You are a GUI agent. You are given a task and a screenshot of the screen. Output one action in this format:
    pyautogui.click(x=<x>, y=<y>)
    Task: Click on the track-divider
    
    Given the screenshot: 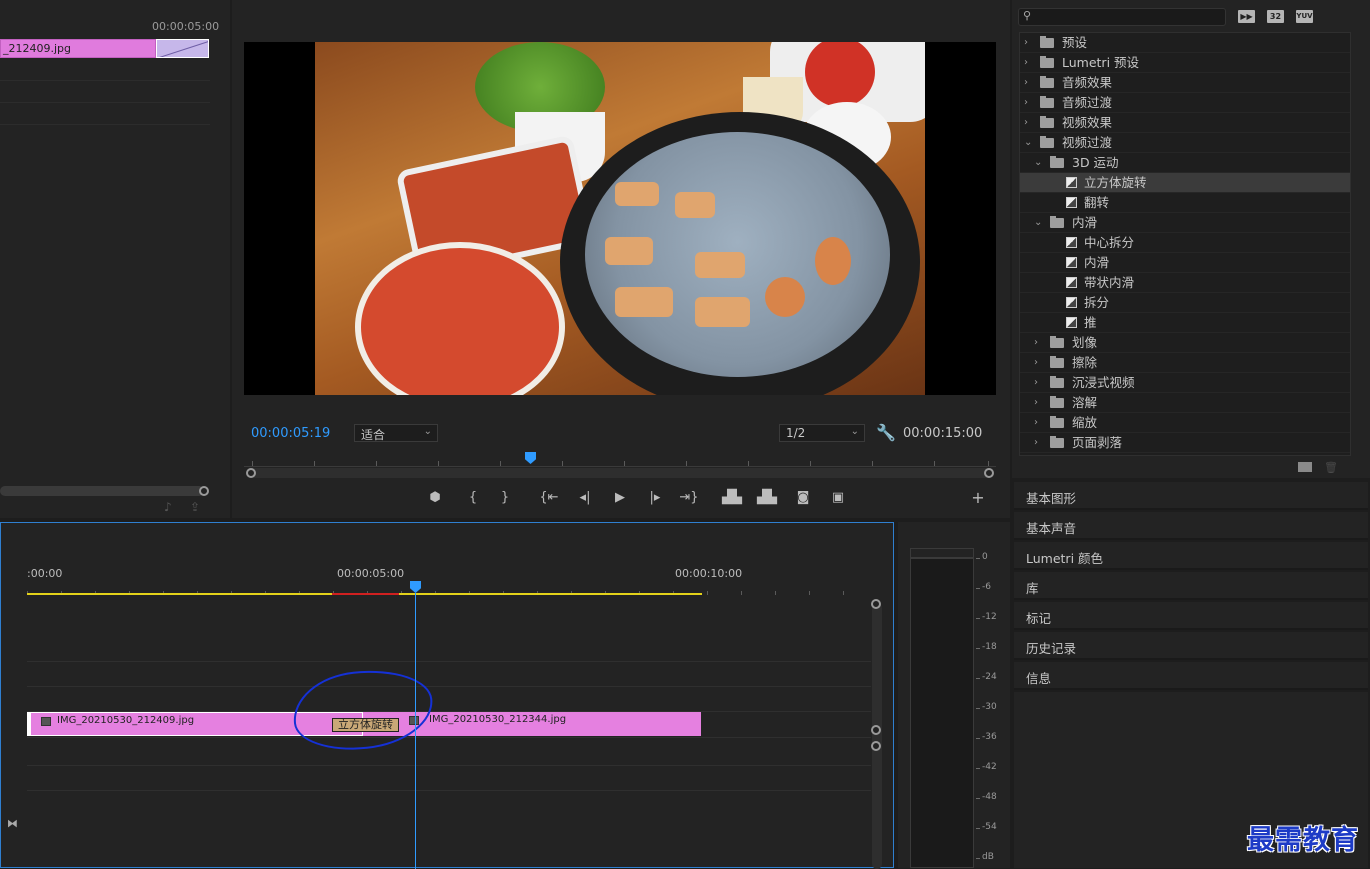 What is the action you would take?
    pyautogui.click(x=105, y=124)
    